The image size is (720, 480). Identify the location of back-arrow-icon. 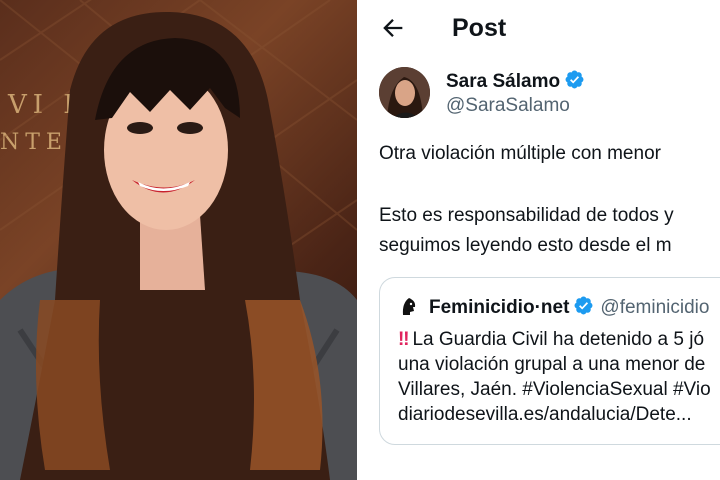
(393, 28).